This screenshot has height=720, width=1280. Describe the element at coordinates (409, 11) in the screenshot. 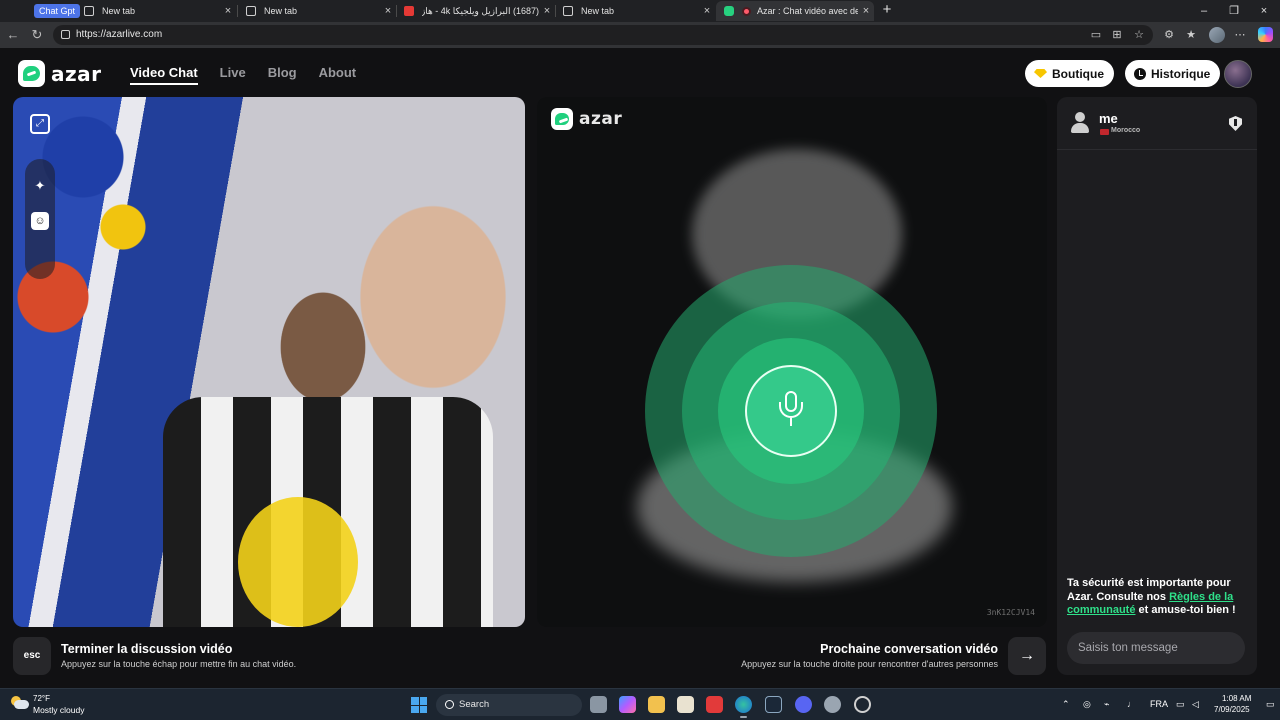

I see `youtube-icon` at that location.